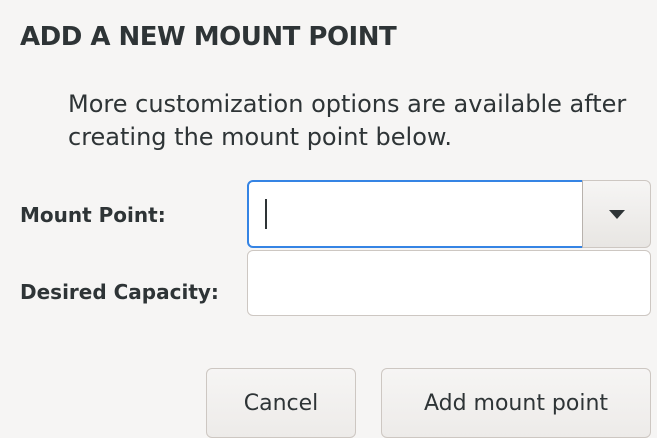 This screenshot has width=657, height=438. Describe the element at coordinates (93, 215) in the screenshot. I see `mount-point-label: Mount Point:` at that location.